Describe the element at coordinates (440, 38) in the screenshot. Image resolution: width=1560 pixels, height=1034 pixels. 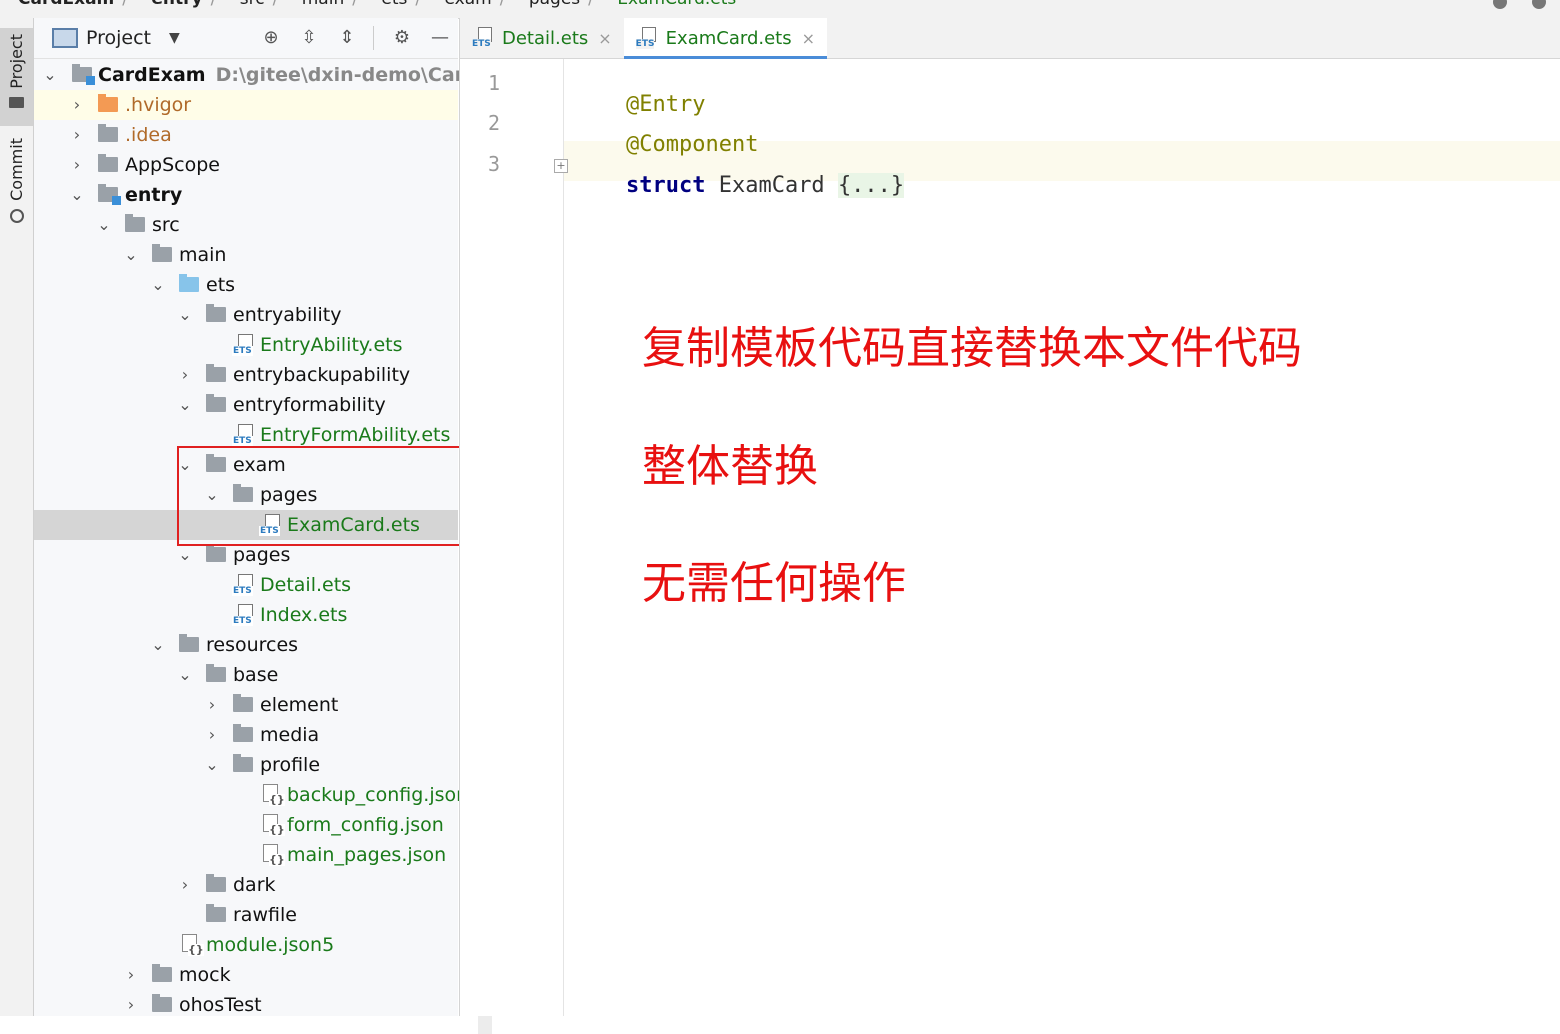
I see `minimize-icon: —` at that location.